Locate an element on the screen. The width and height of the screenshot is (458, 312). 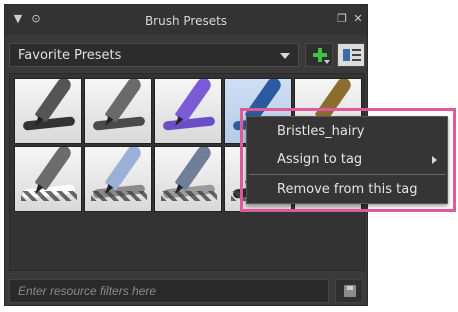
plus-icon-bar is located at coordinates (320, 55).